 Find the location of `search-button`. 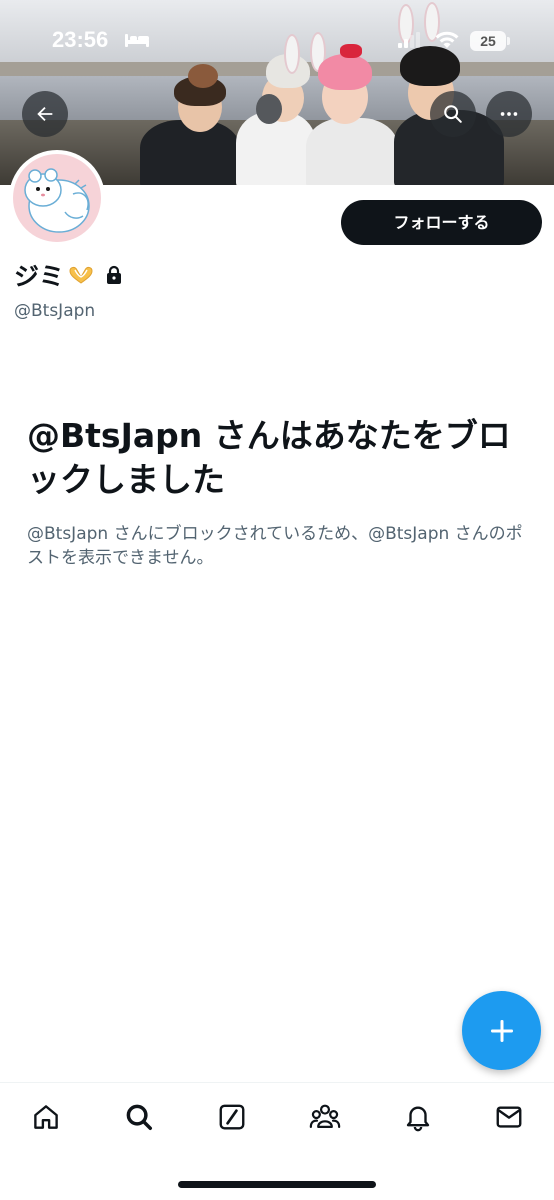

search-button is located at coordinates (453, 114).